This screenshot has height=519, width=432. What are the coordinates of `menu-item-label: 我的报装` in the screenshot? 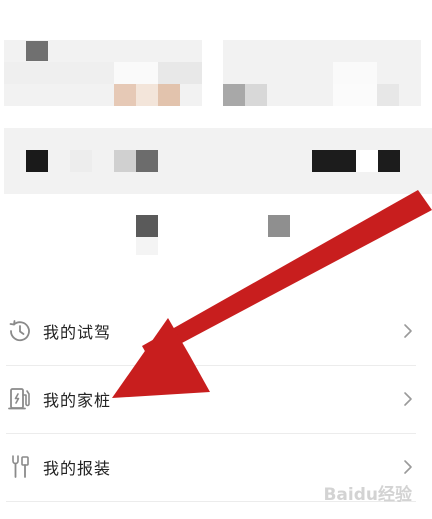 It's located at (77, 468).